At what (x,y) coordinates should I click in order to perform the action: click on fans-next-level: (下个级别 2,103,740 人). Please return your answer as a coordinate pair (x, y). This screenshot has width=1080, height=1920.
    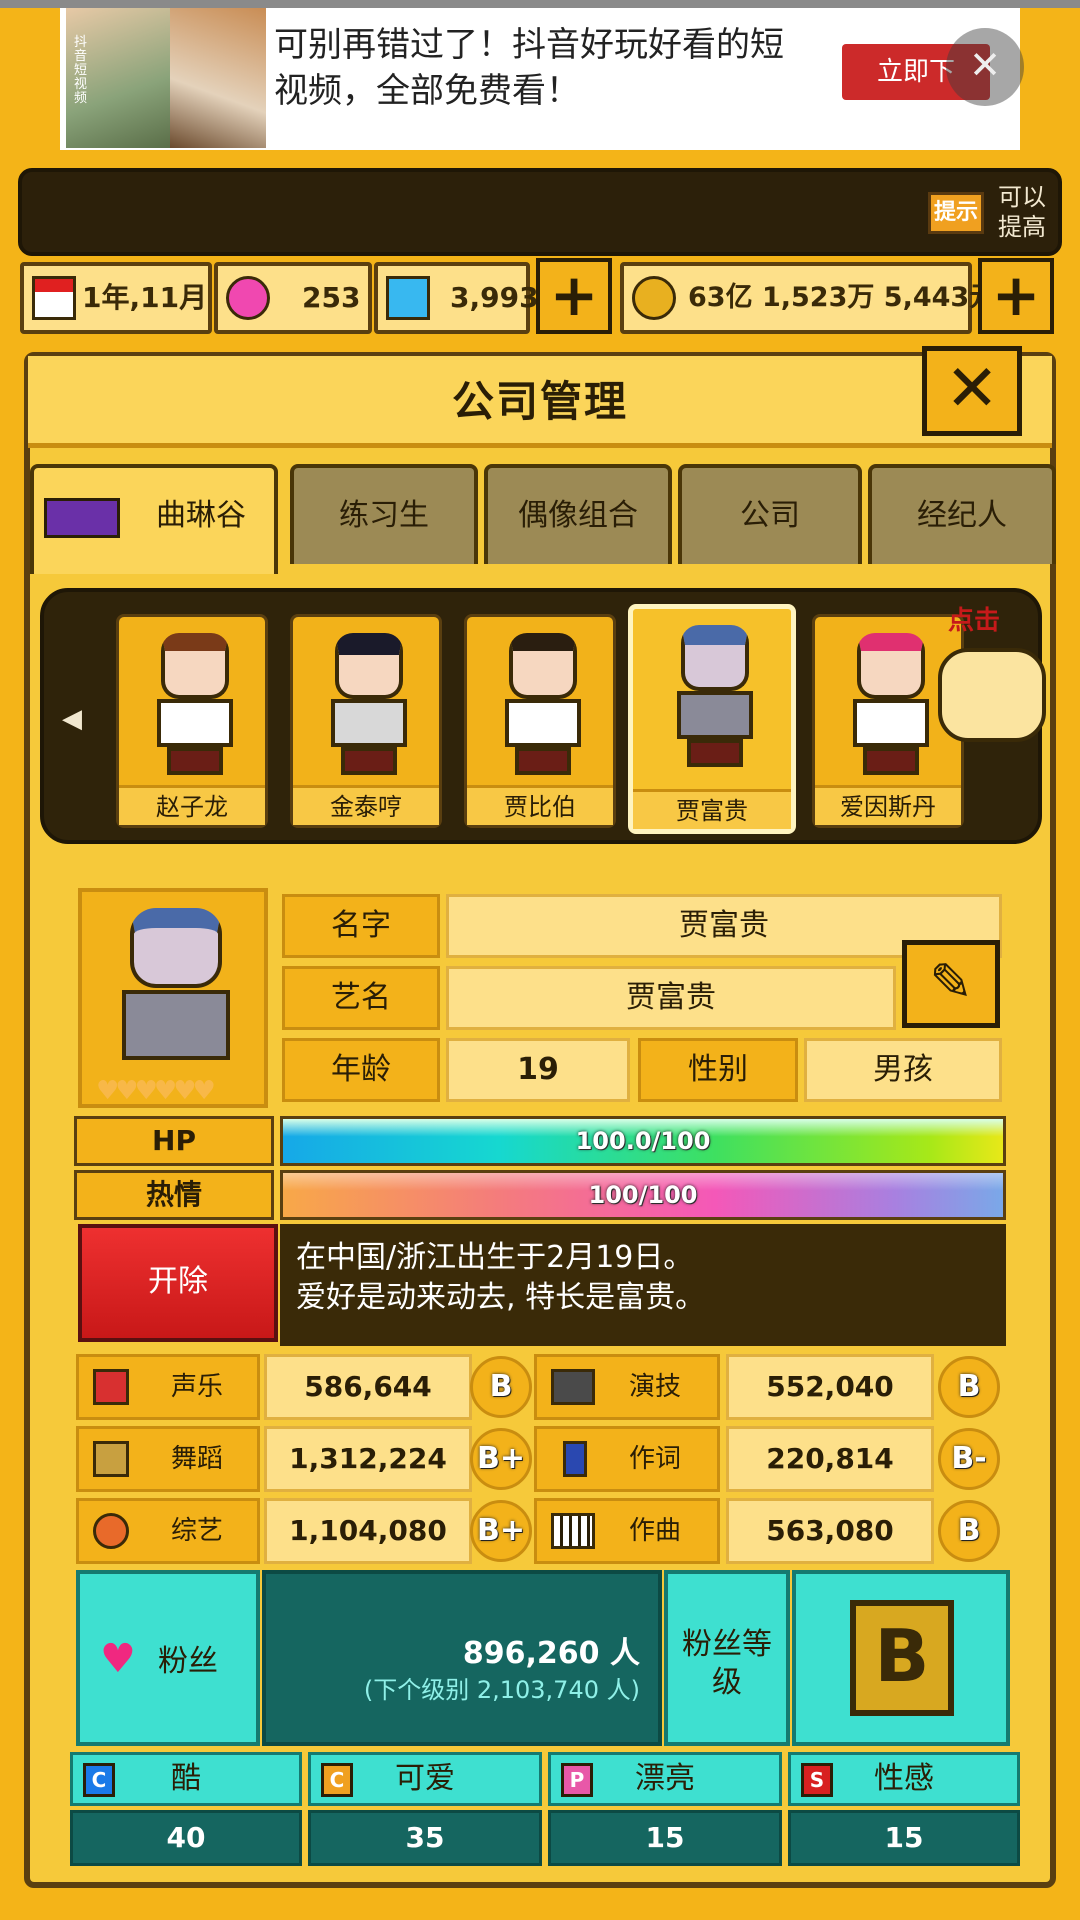
    Looking at the image, I should click on (501, 1690).